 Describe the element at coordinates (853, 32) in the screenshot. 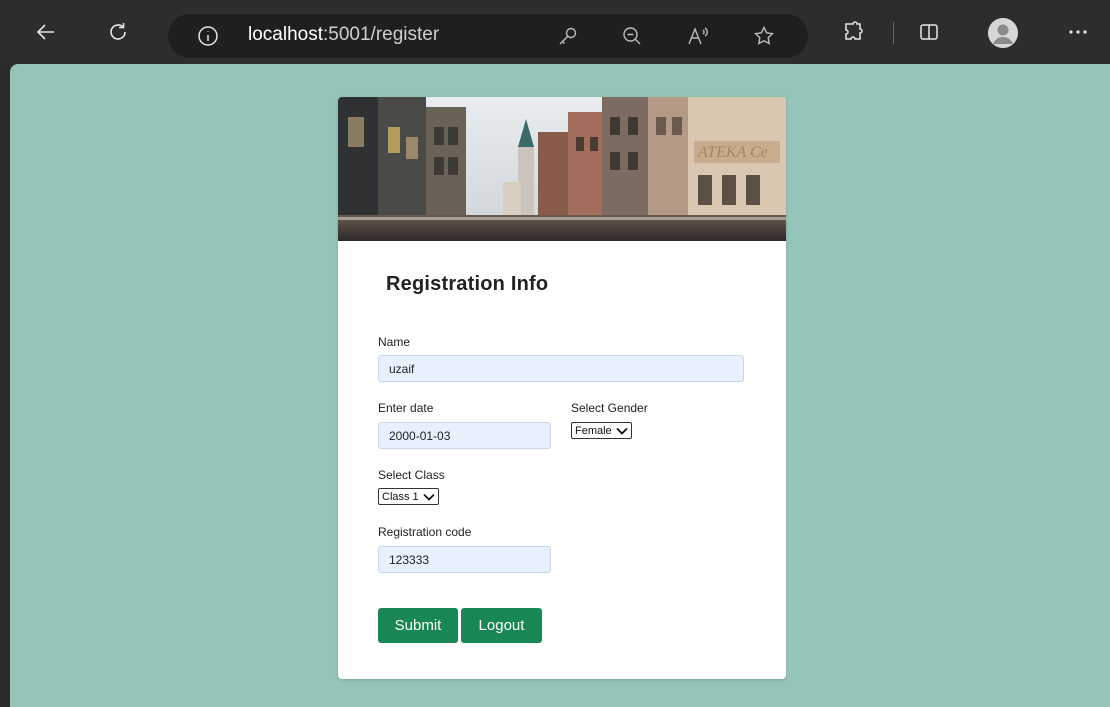

I see `extensions-icon` at that location.